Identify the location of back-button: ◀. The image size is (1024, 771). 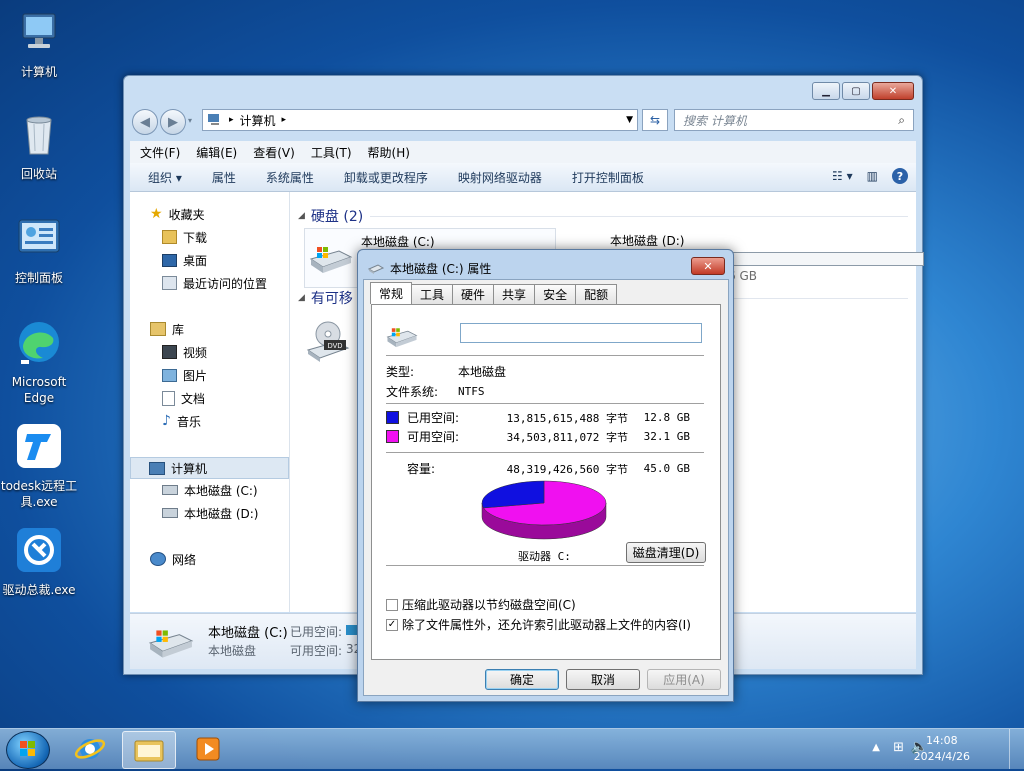
(145, 122).